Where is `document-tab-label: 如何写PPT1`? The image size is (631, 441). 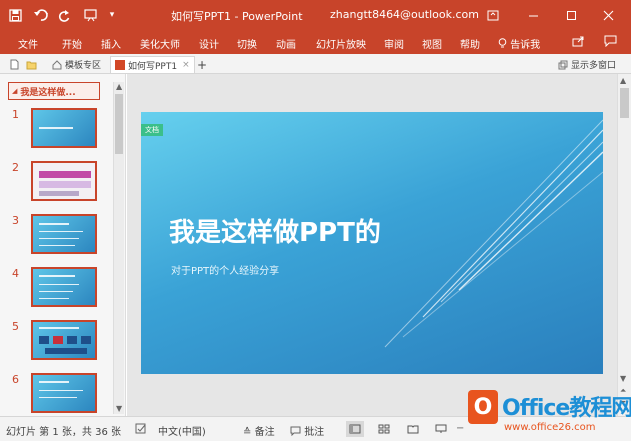
document-tab-label: 如何写PPT1 is located at coordinates (153, 66).